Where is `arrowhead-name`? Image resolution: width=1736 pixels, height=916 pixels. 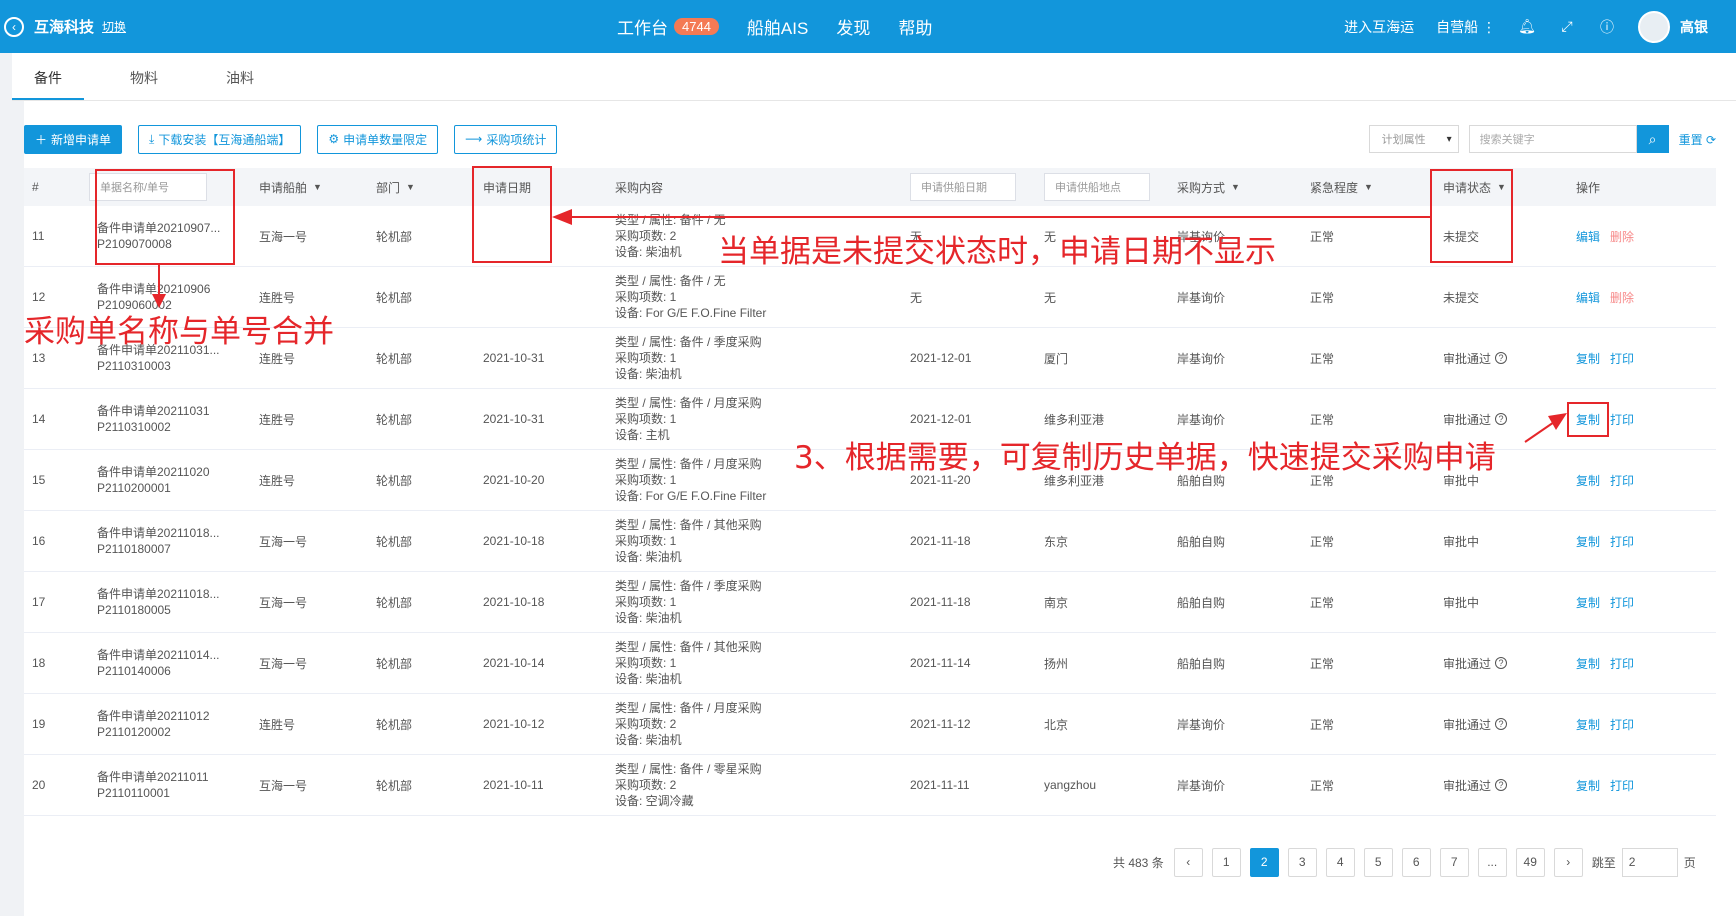
arrowhead-name is located at coordinates (159, 301).